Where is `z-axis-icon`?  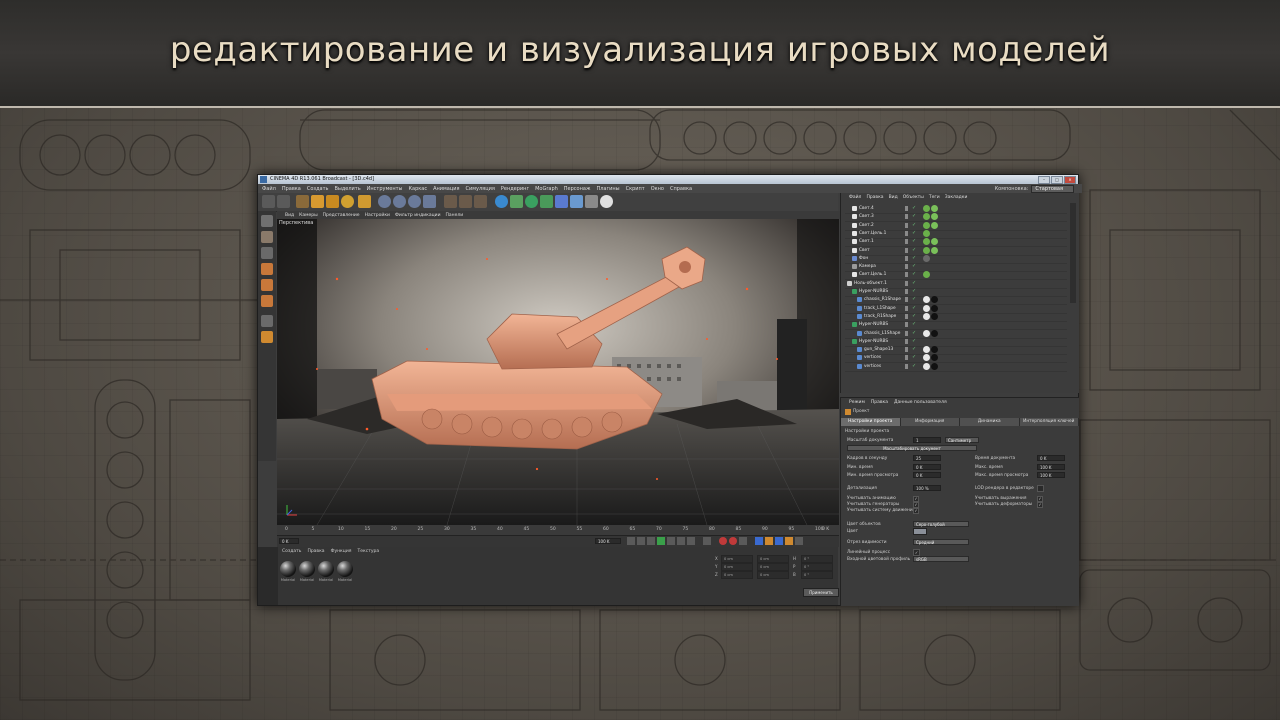
z-axis-icon is located at coordinates (414, 201).